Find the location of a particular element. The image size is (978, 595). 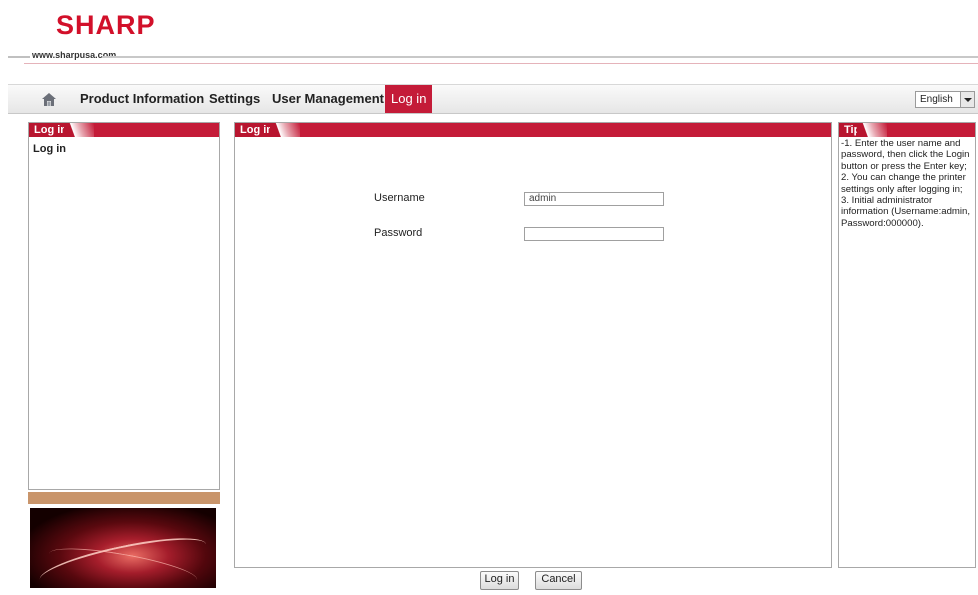

language-select: English is located at coordinates (945, 99).